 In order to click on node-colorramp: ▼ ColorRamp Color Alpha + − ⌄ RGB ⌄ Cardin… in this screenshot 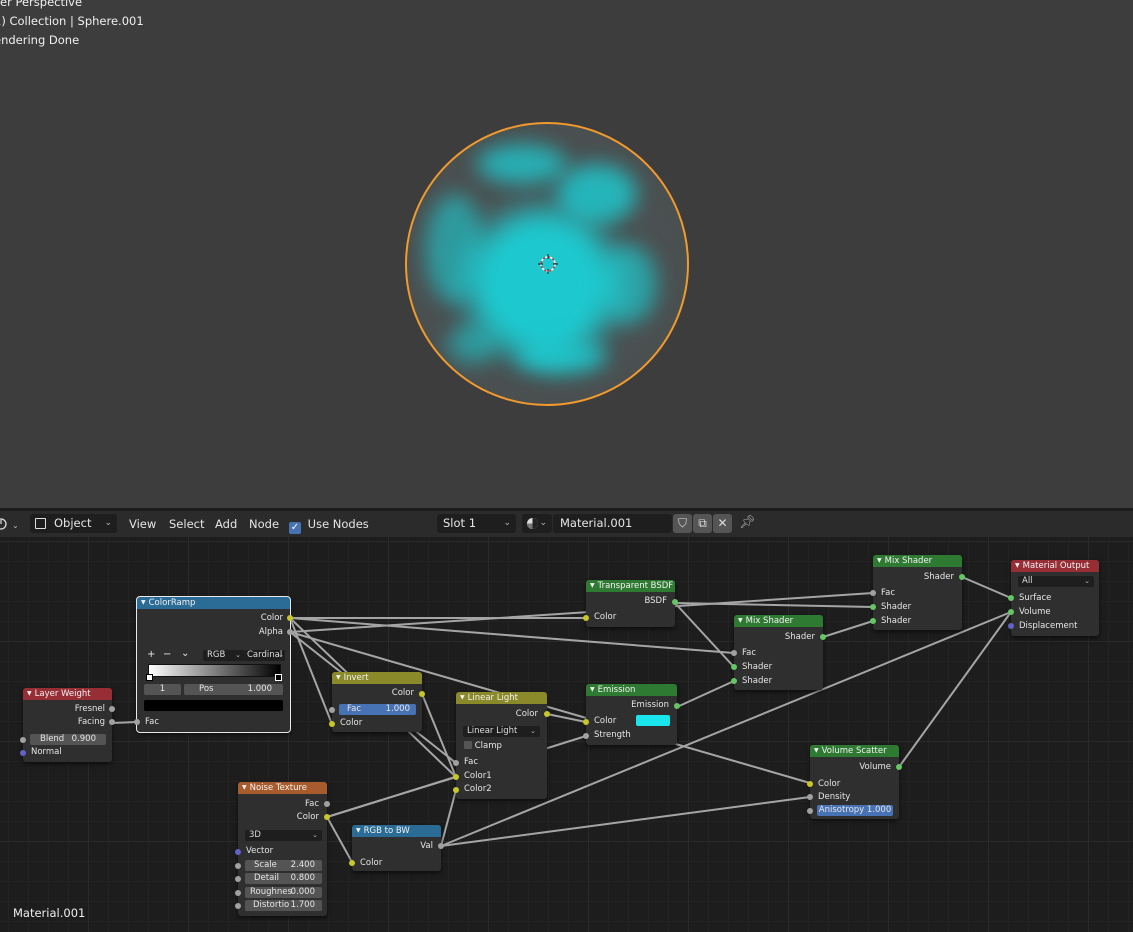, I will do `click(213, 664)`.